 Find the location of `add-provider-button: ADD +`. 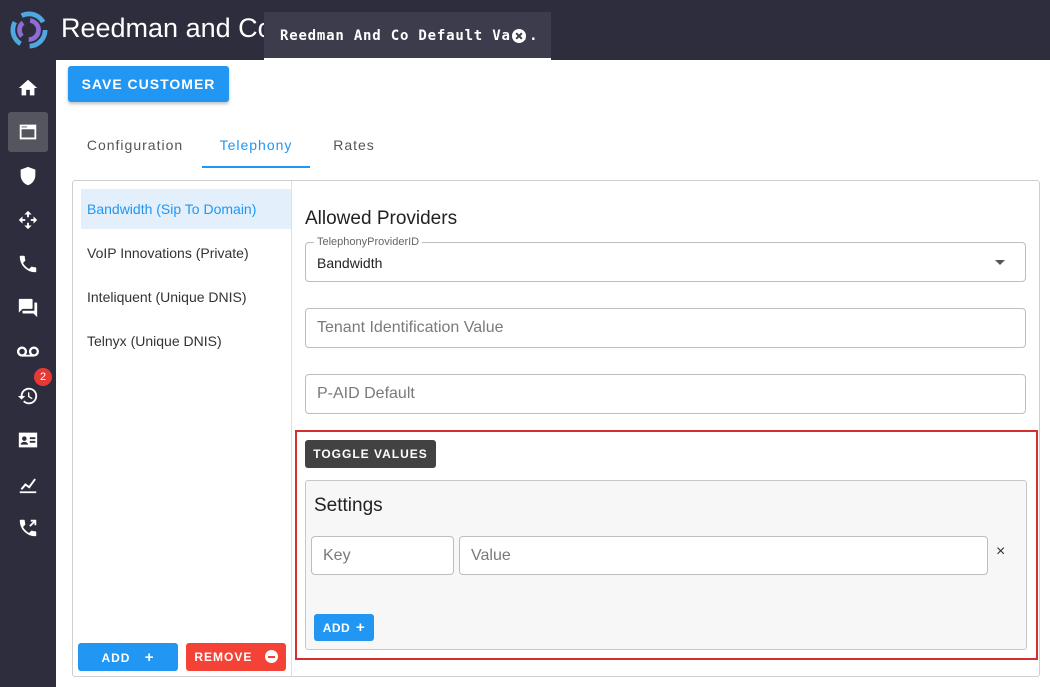

add-provider-button: ADD + is located at coordinates (128, 657).